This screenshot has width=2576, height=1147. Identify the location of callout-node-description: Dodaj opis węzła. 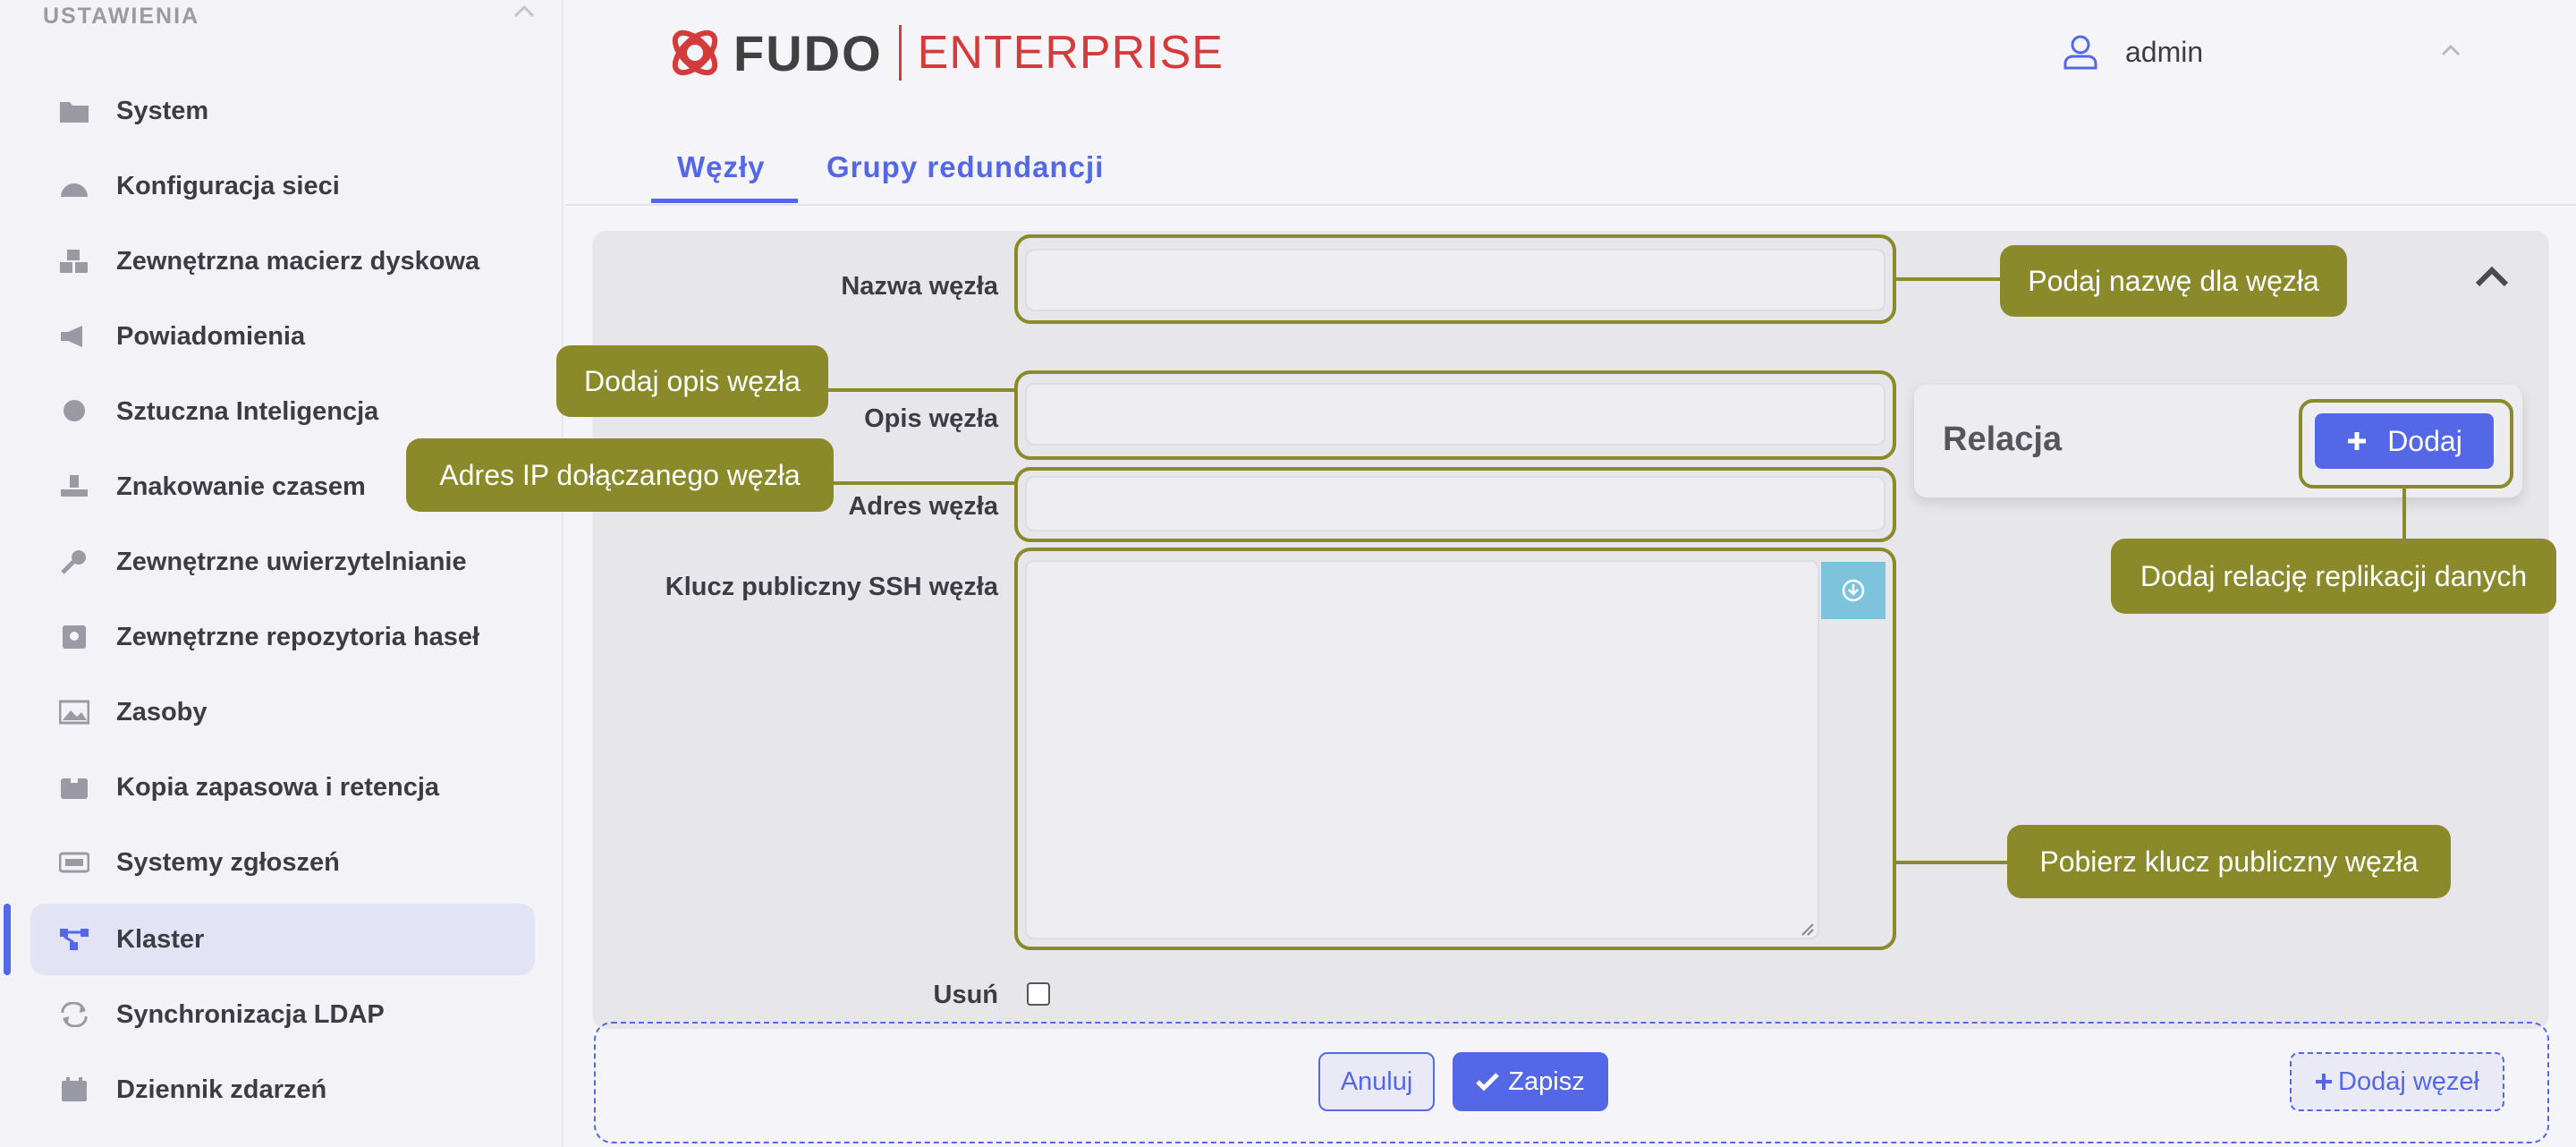
(692, 381).